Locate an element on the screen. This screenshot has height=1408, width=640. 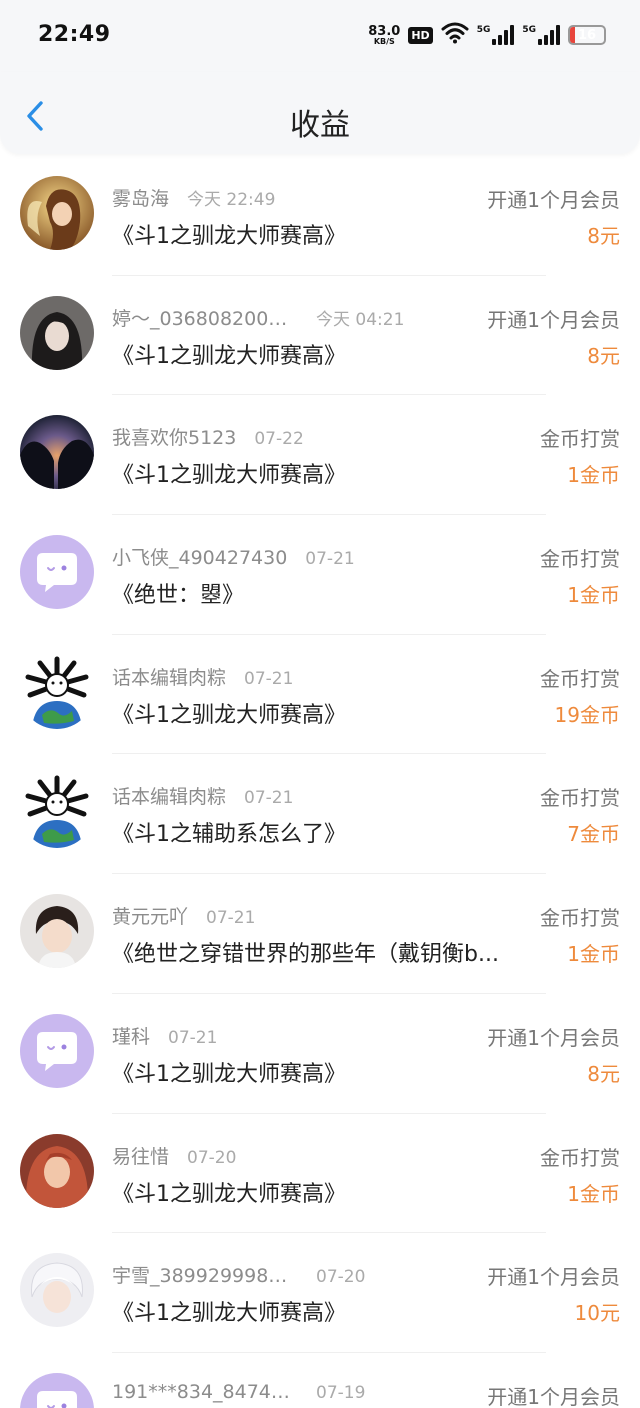
white-hair-boy-avatar is located at coordinates (57, 1290).